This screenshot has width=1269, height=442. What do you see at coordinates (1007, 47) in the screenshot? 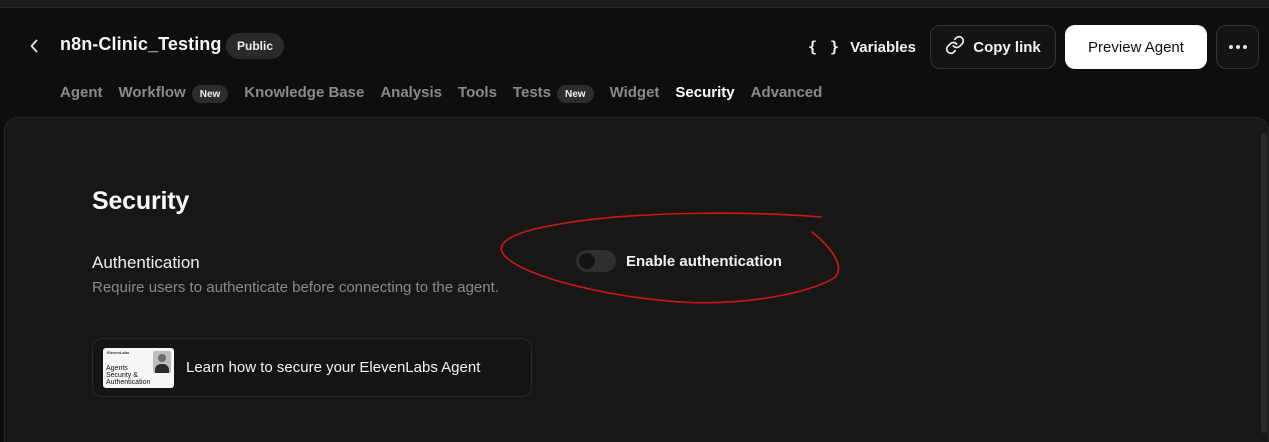
I see `copy-link-label: Copy link` at bounding box center [1007, 47].